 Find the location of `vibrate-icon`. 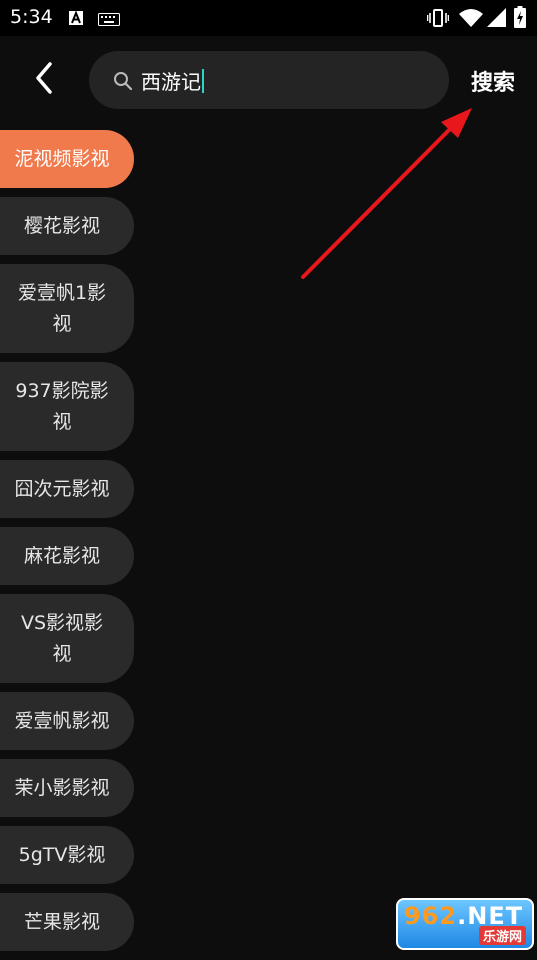

vibrate-icon is located at coordinates (438, 20).